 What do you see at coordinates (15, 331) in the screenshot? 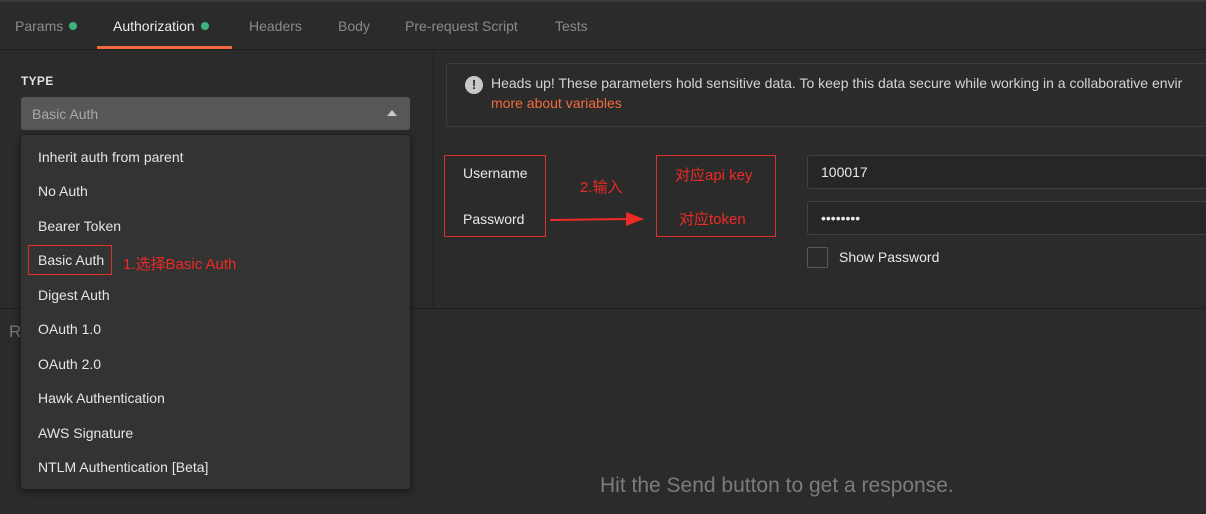
I see `response-label: R` at bounding box center [15, 331].